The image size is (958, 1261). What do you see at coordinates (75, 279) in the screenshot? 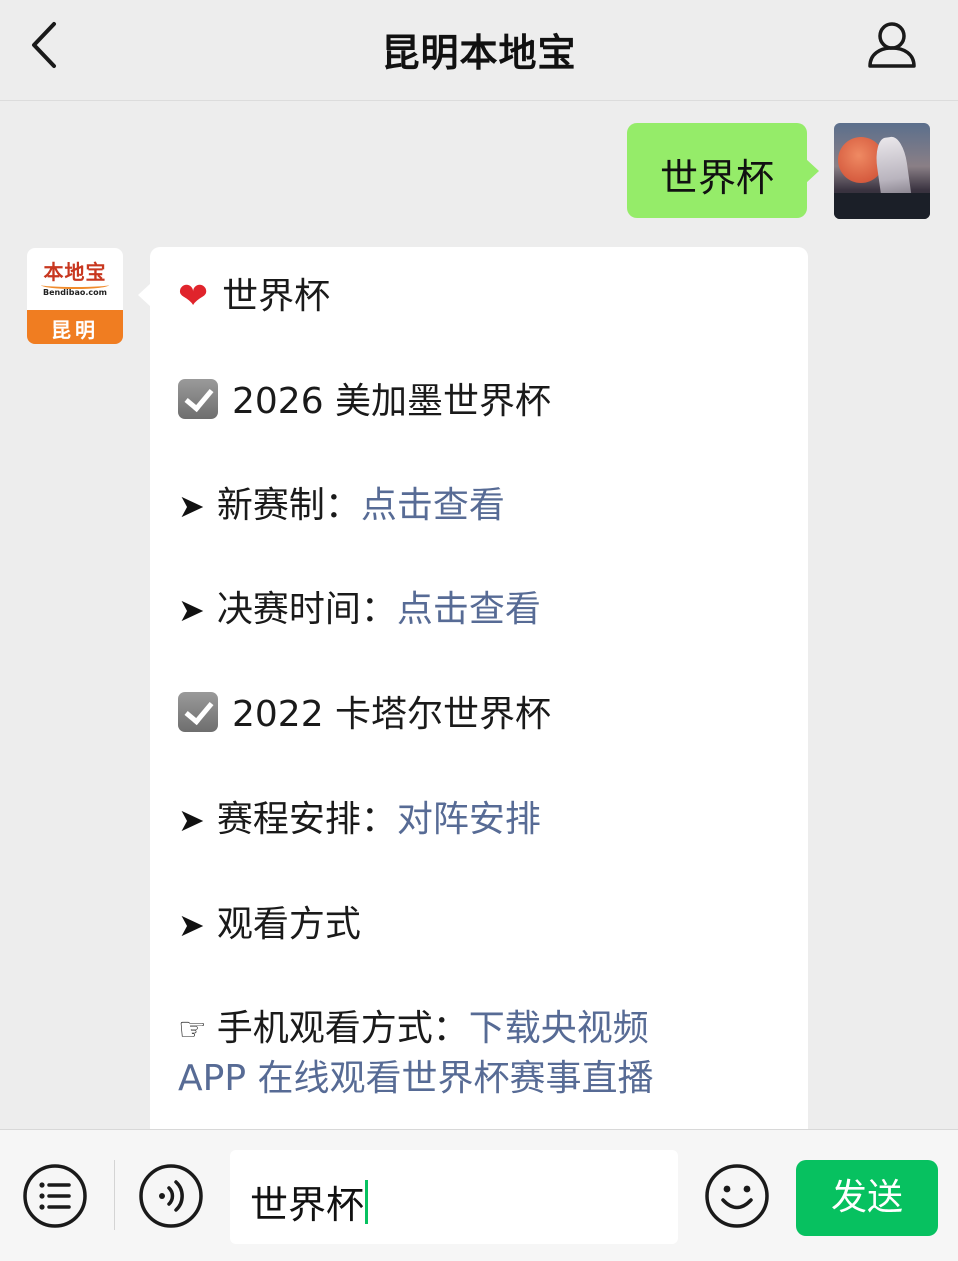
I see `bot-avatar-logo-area: 本地宝 Bendibao.com` at bounding box center [75, 279].